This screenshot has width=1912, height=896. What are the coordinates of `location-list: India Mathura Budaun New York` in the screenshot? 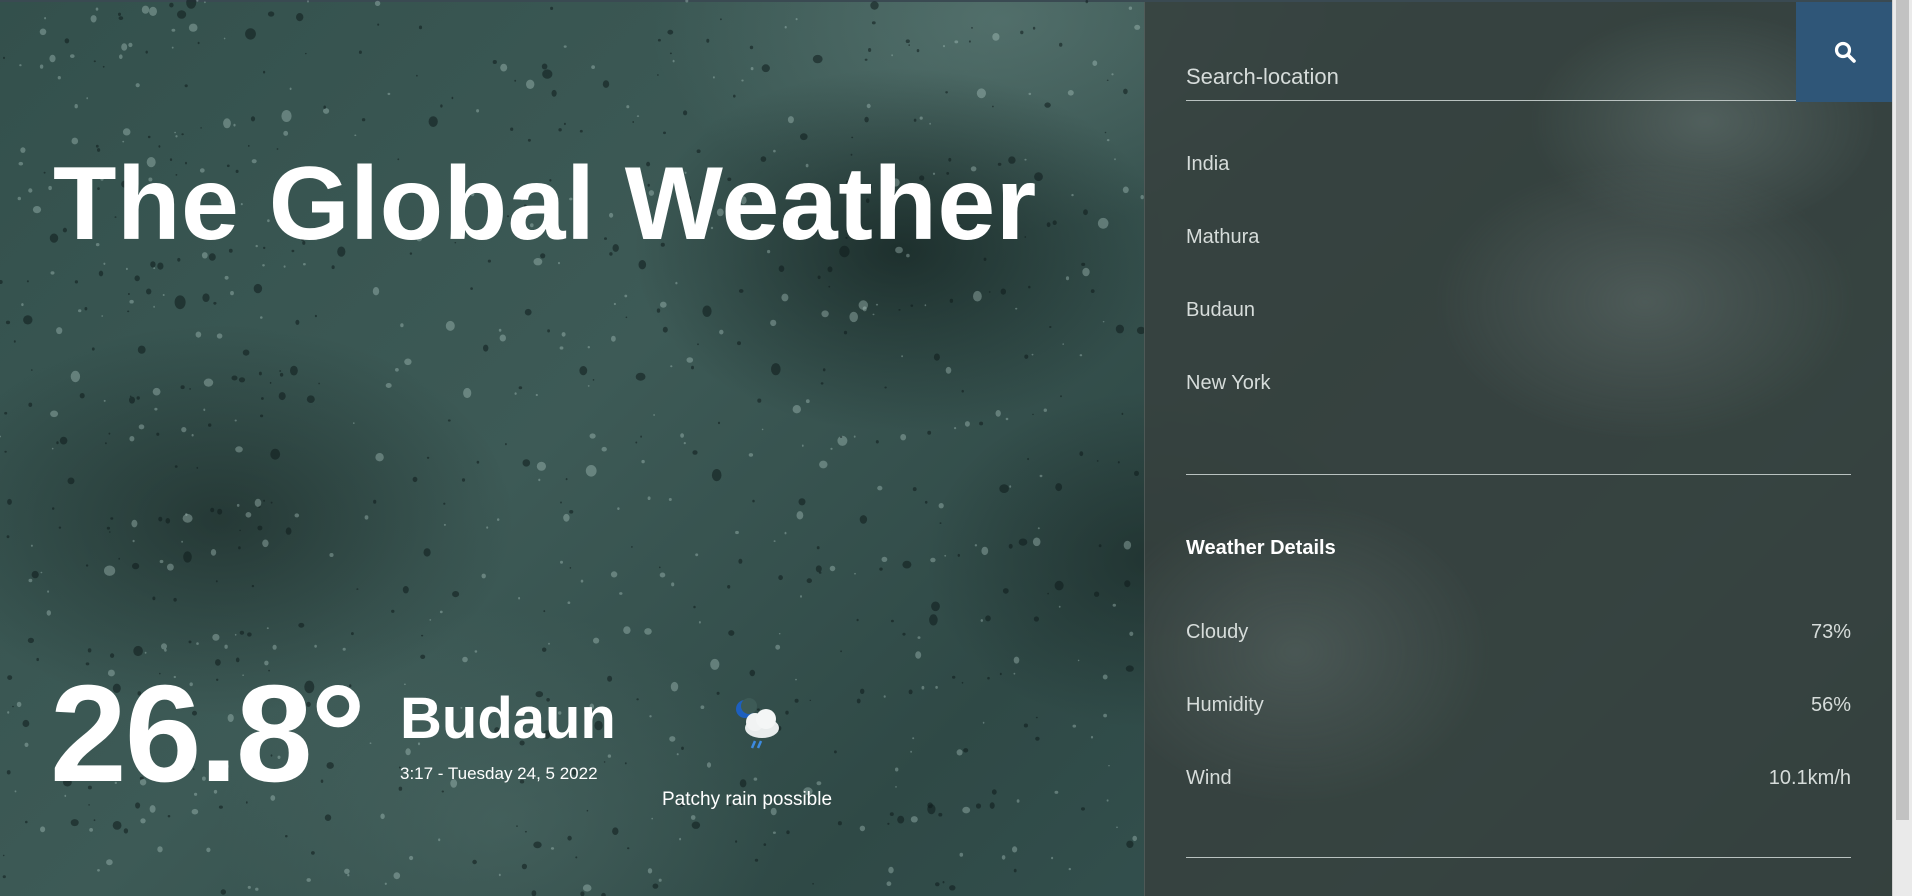 It's located at (1518, 298).